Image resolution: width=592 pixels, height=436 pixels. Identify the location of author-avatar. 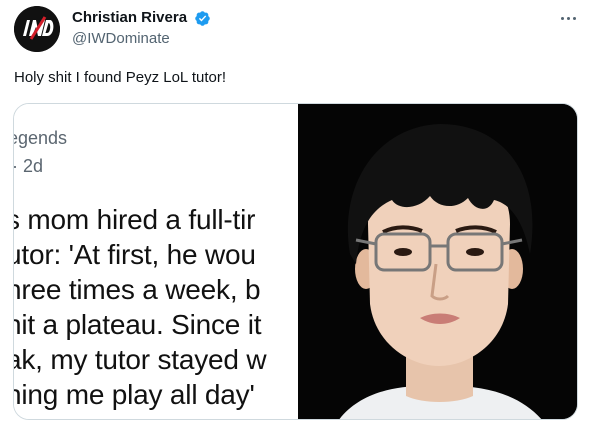
(37, 29).